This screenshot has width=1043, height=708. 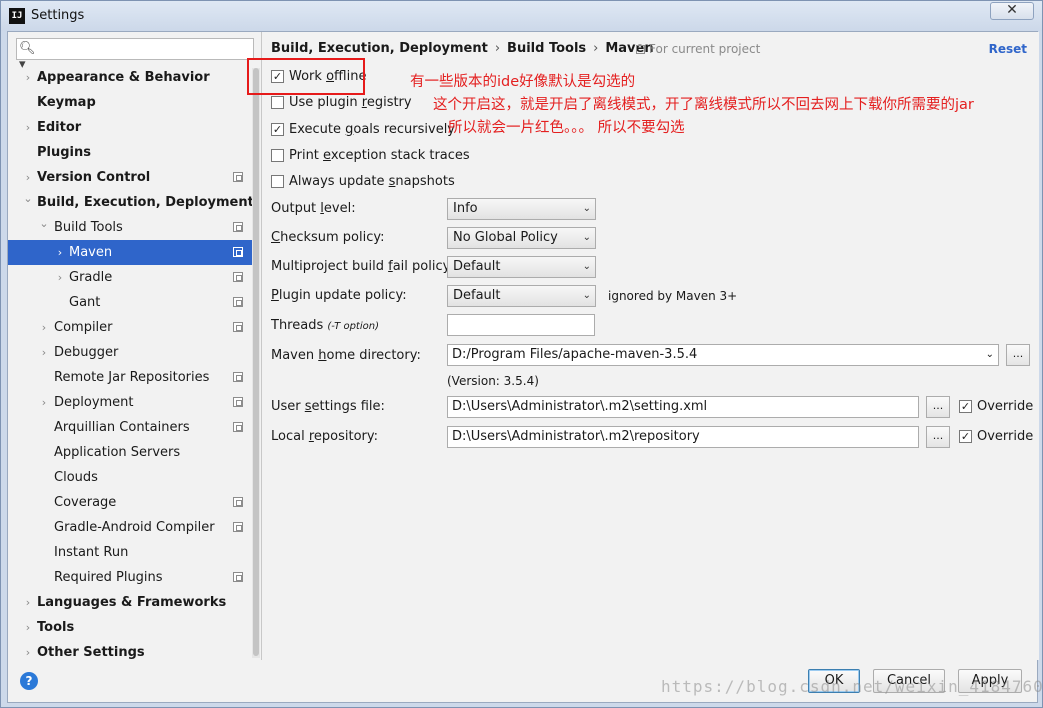 I want to click on multiproject-fail-policy-select: Default ⌄, so click(x=521, y=267).